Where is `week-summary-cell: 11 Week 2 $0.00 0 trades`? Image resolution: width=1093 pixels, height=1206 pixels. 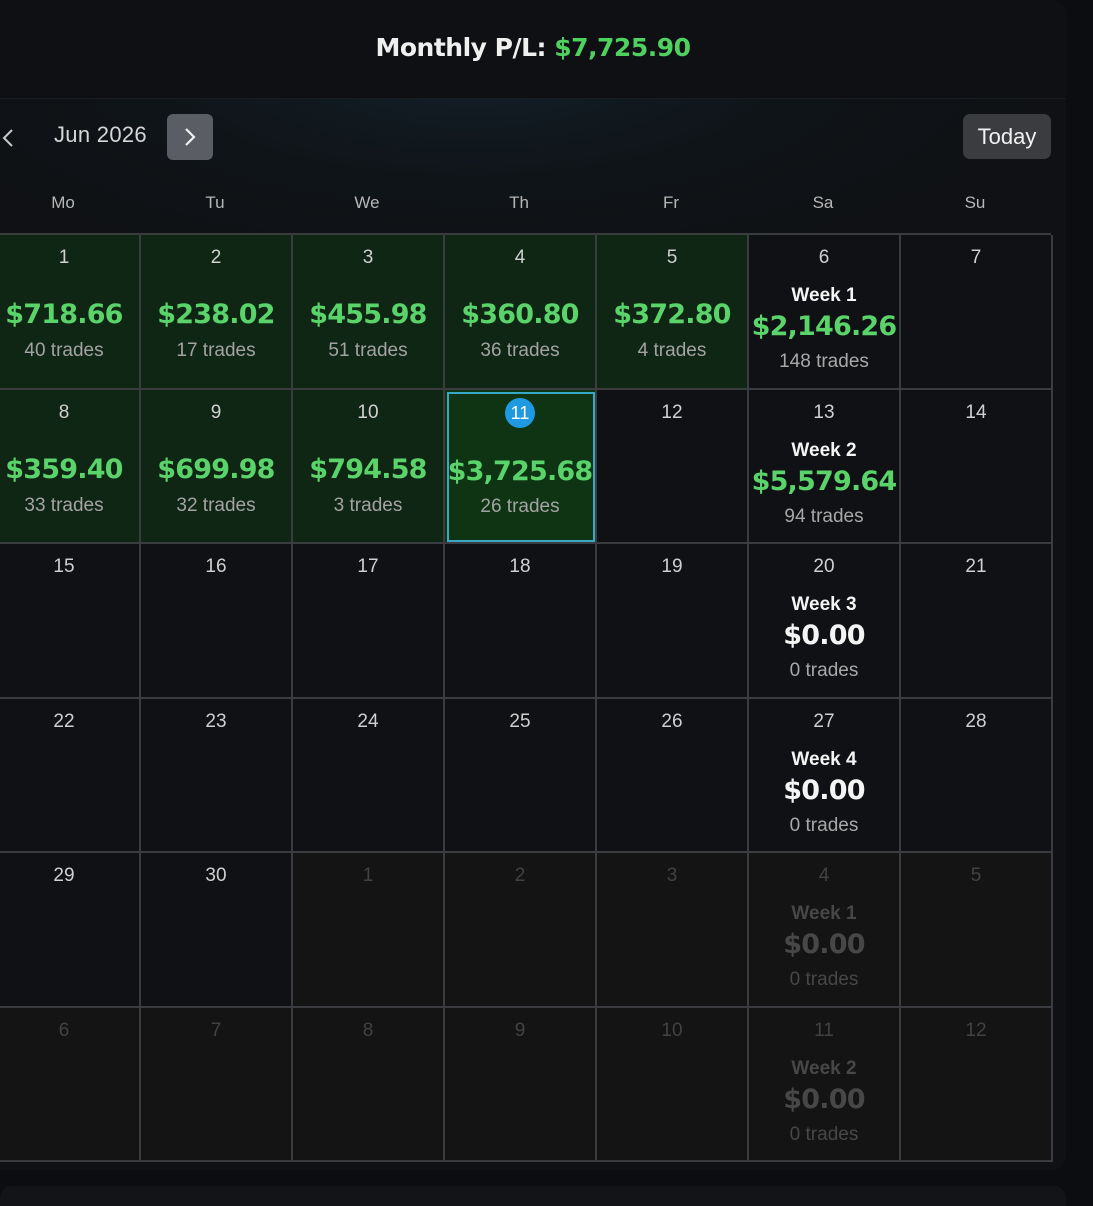
week-summary-cell: 11 Week 2 $0.00 0 trades is located at coordinates (825, 1084).